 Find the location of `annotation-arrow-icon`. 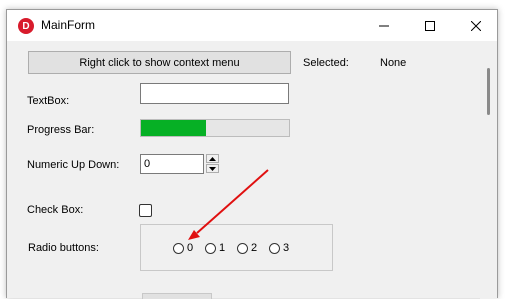

annotation-arrow-icon is located at coordinates (228, 204).